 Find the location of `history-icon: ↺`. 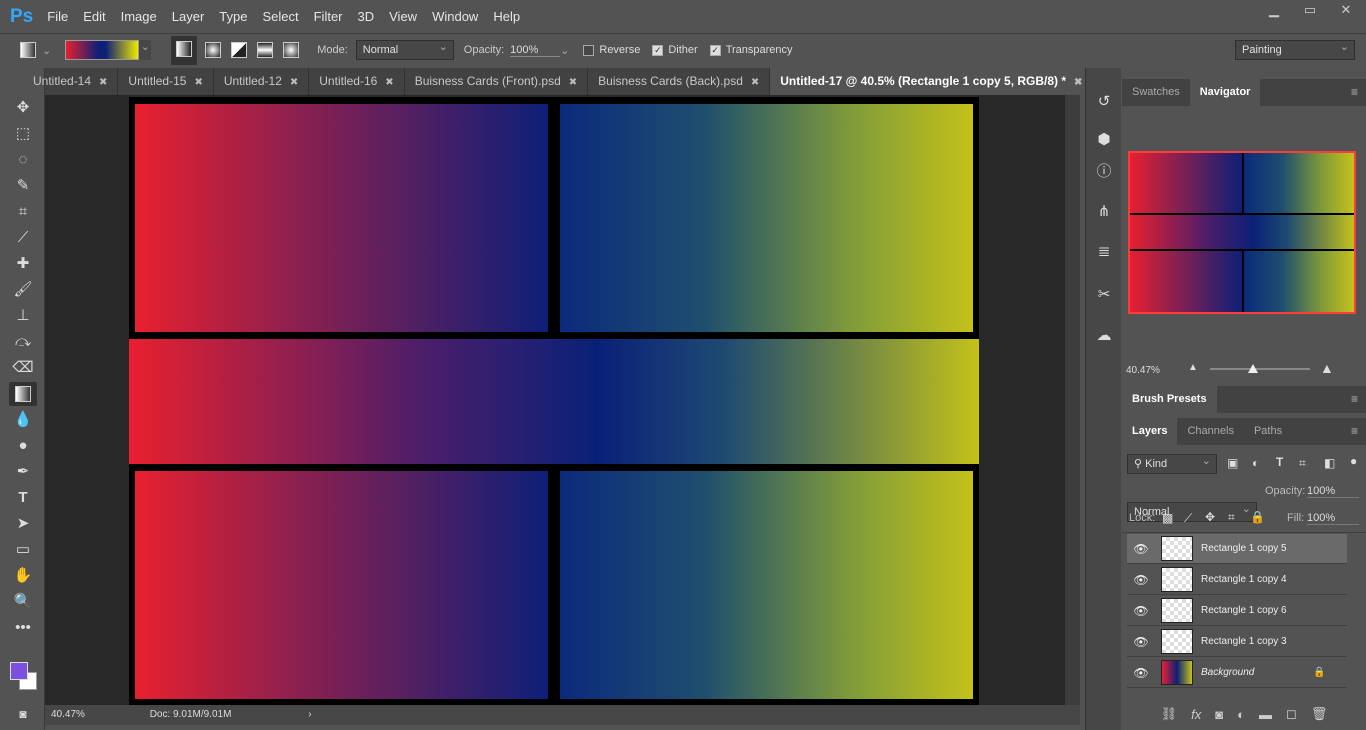

history-icon: ↺ is located at coordinates (1104, 102).